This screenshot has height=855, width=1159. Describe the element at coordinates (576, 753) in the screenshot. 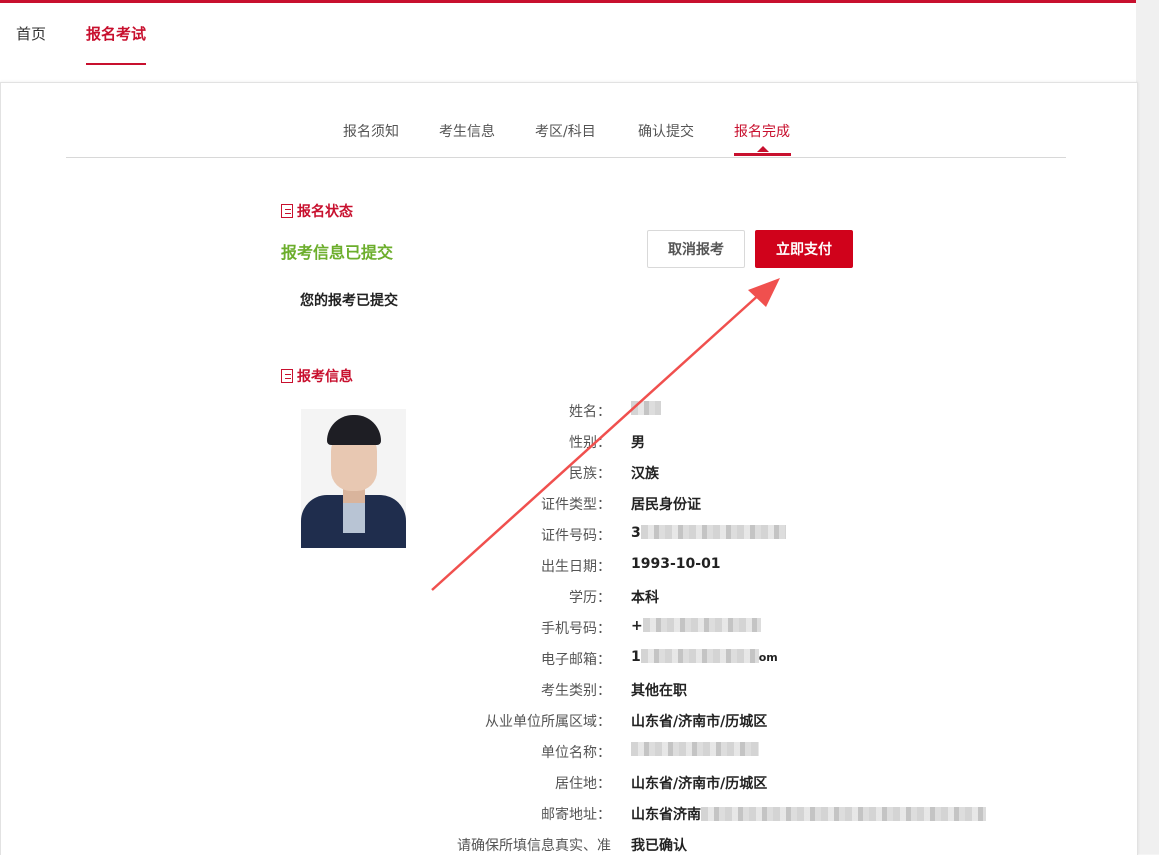

I see `field-label: 单位名称：` at that location.